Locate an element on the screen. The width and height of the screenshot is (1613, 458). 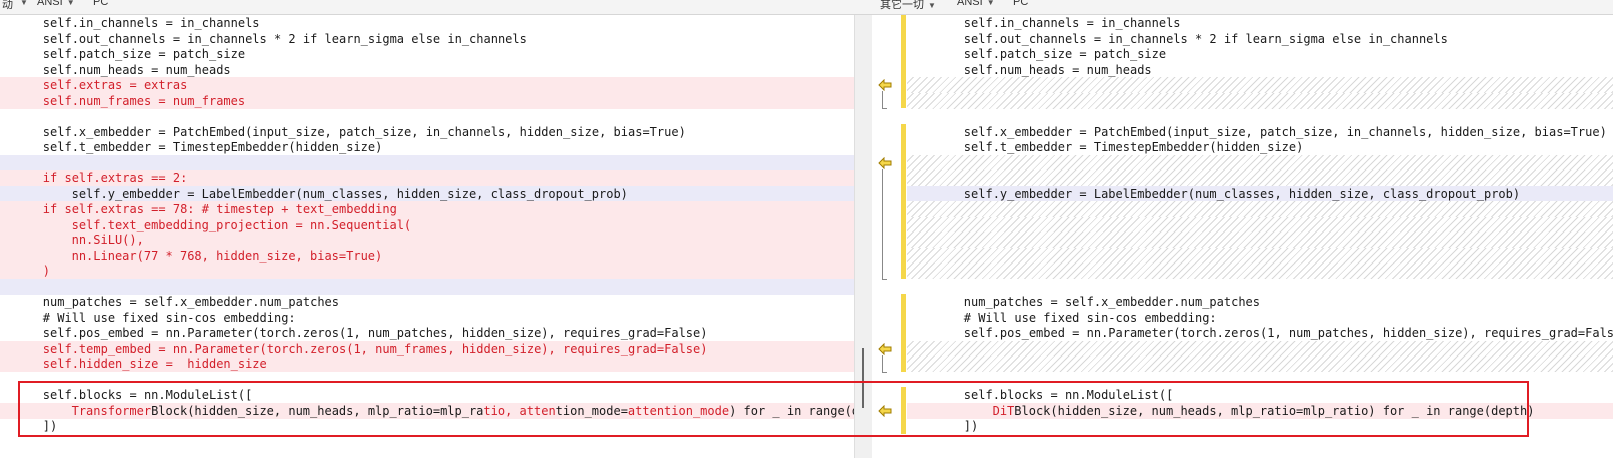
left-scrollbar is located at coordinates (863, 236).